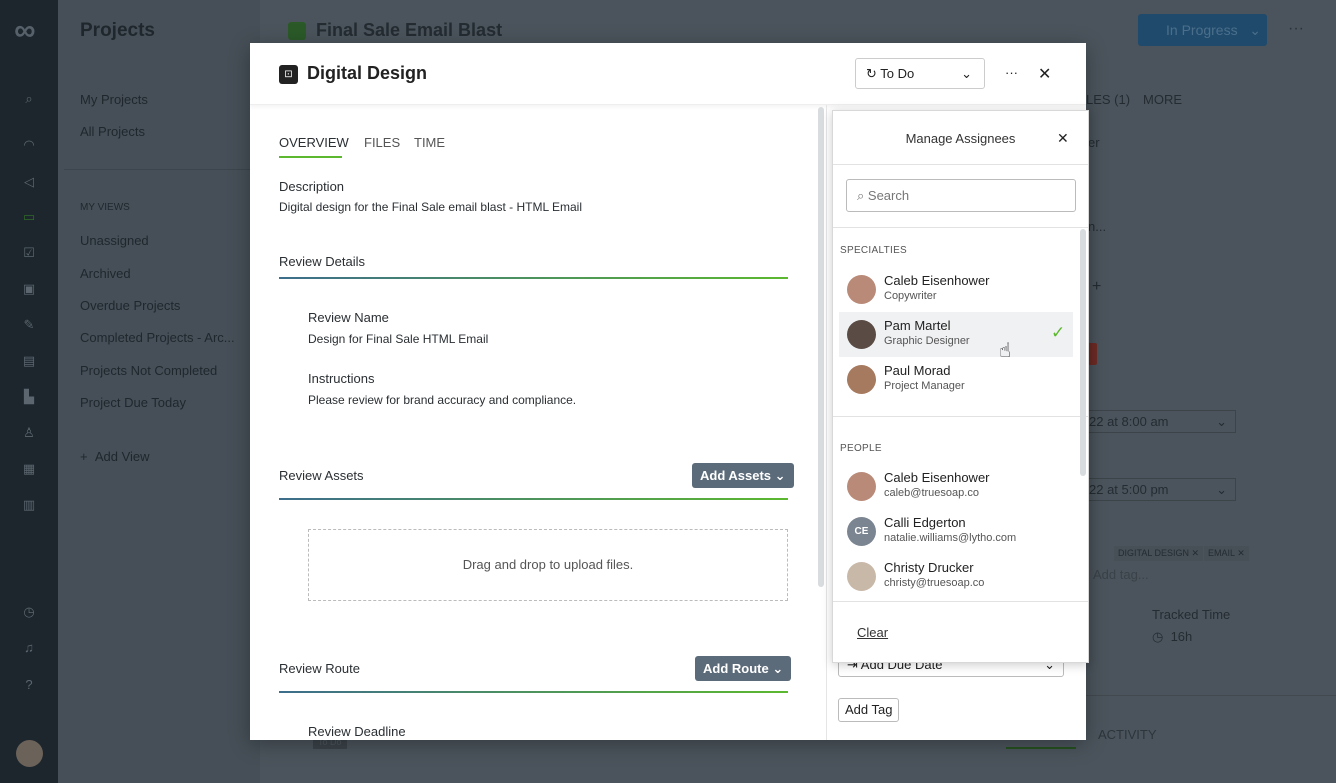 This screenshot has height=783, width=1336. Describe the element at coordinates (950, 538) in the screenshot. I see `assignee-email: natalie.williams@lytho.com` at that location.